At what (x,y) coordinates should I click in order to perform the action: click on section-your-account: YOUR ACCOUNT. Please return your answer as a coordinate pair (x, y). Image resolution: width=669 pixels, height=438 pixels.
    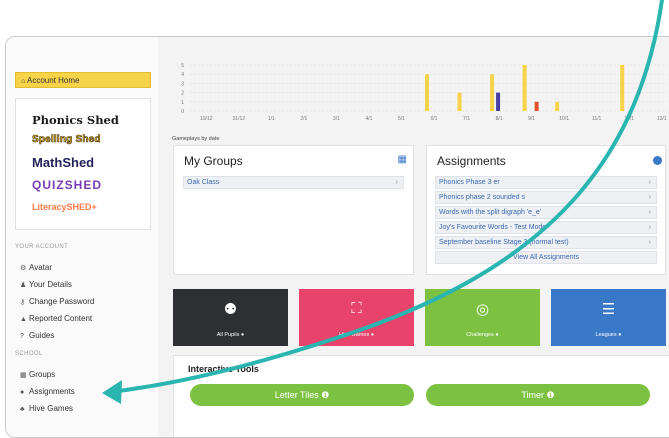
    Looking at the image, I should click on (42, 247).